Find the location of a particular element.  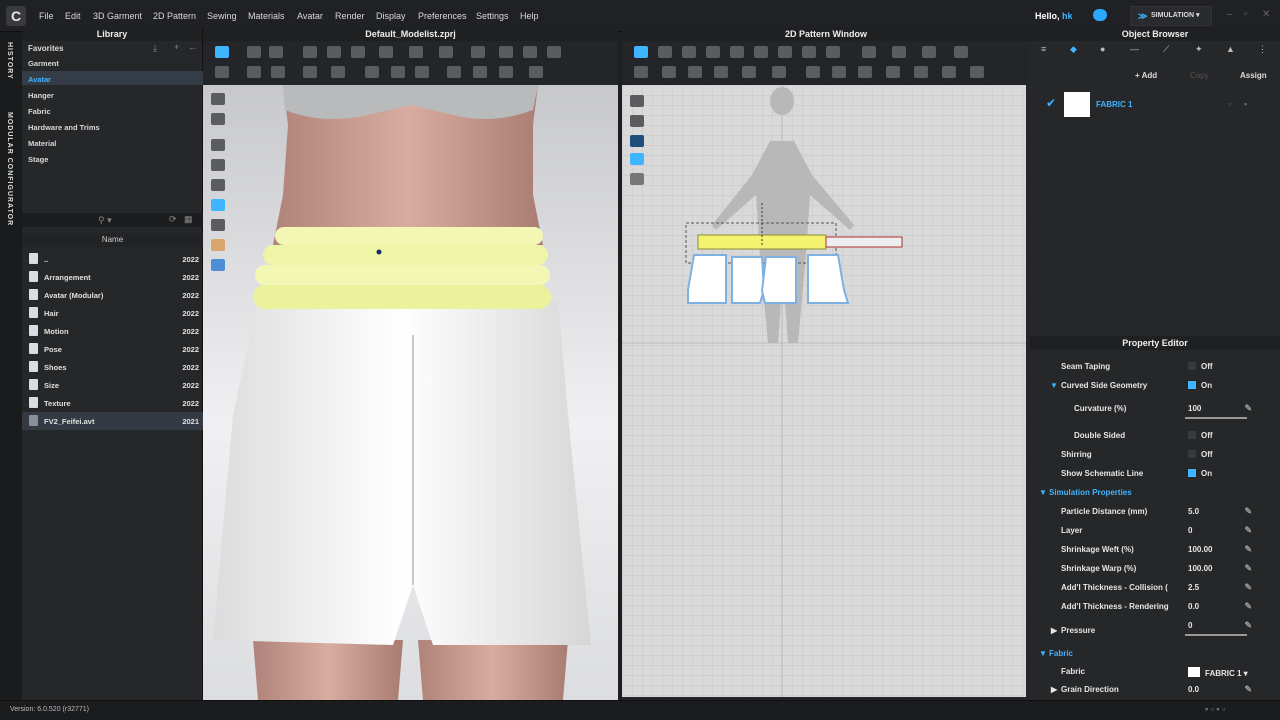

segment-sewing-icon is located at coordinates (641, 72).